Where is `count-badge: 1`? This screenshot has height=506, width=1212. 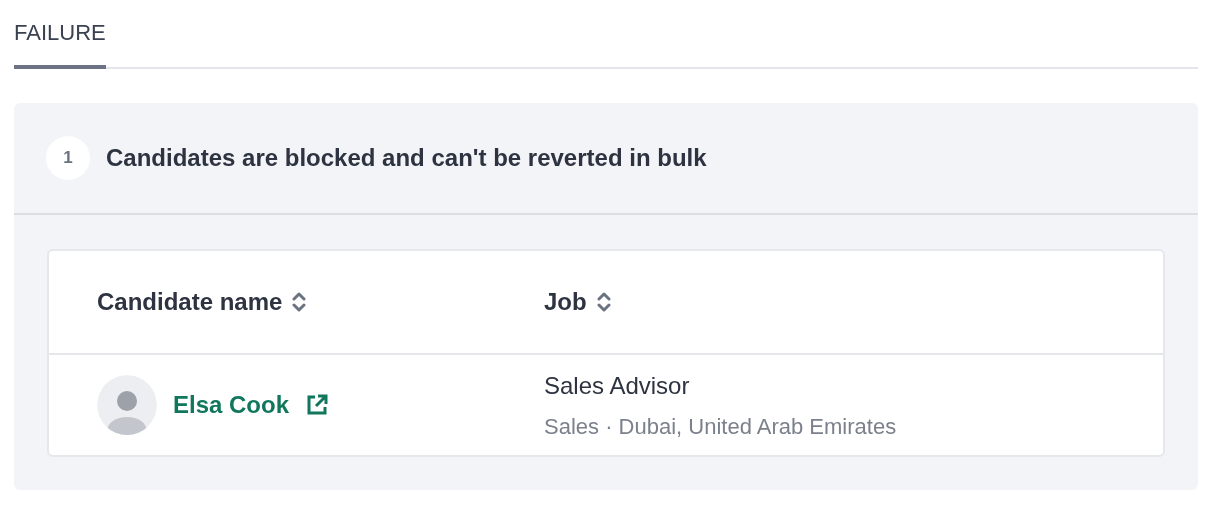
count-badge: 1 is located at coordinates (68, 158).